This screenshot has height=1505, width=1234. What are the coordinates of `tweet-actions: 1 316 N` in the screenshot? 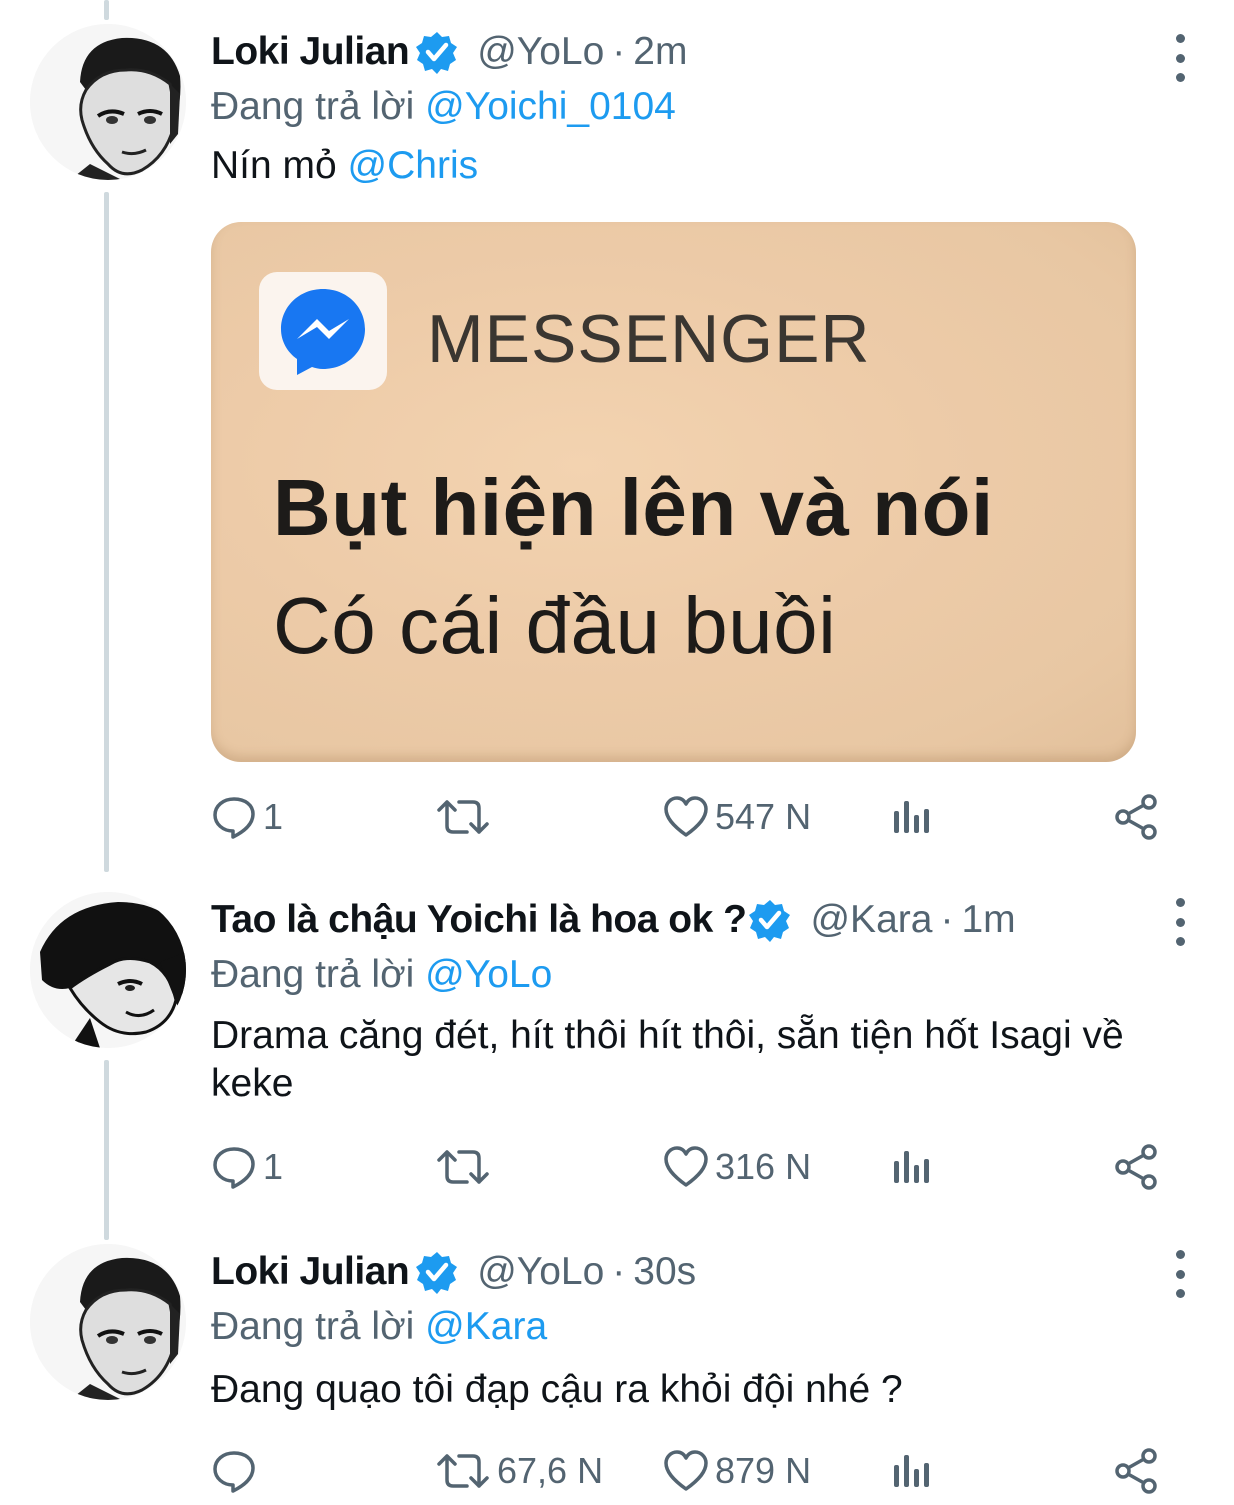 It's located at (691, 1167).